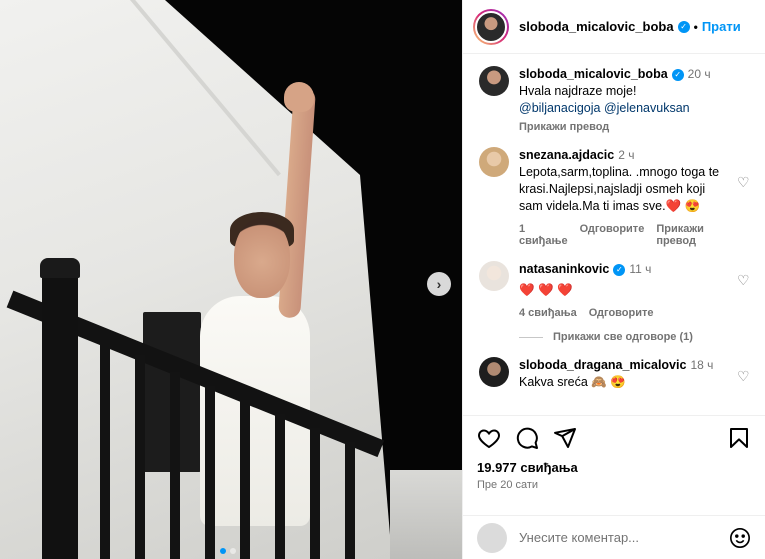 The width and height of the screenshot is (765, 559). I want to click on post-header: sloboda_micalovic_boba ✓ • Прати, so click(614, 27).